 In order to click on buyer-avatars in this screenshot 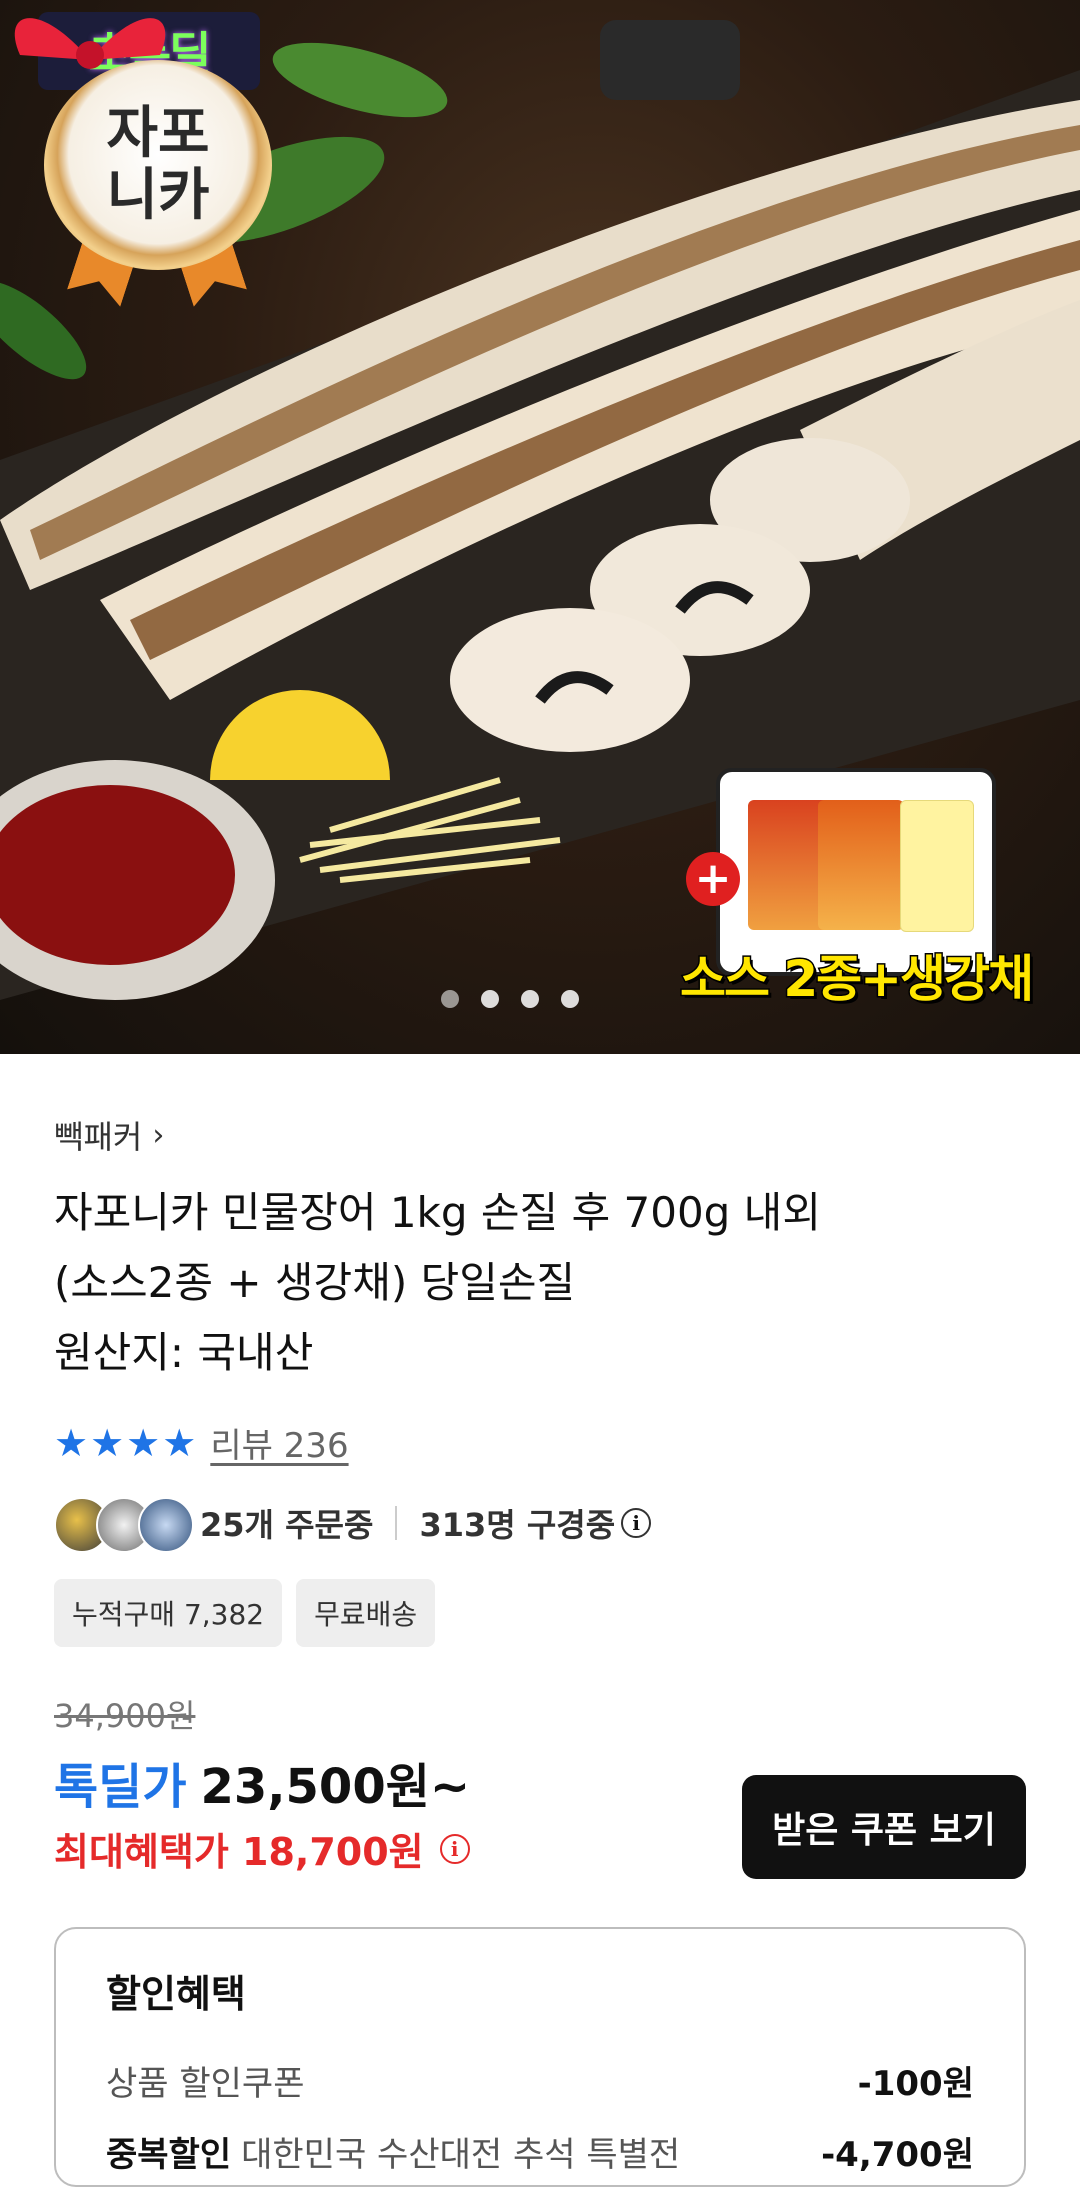, I will do `click(124, 1524)`.